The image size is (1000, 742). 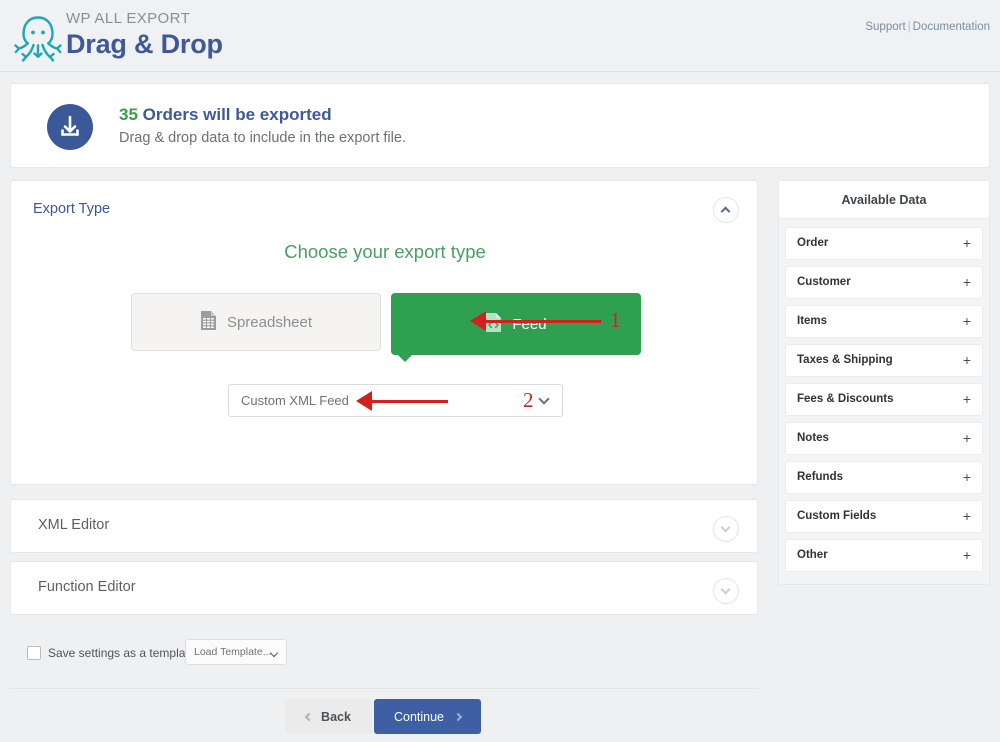 I want to click on xml-editor-section: XML Editor, so click(x=384, y=526).